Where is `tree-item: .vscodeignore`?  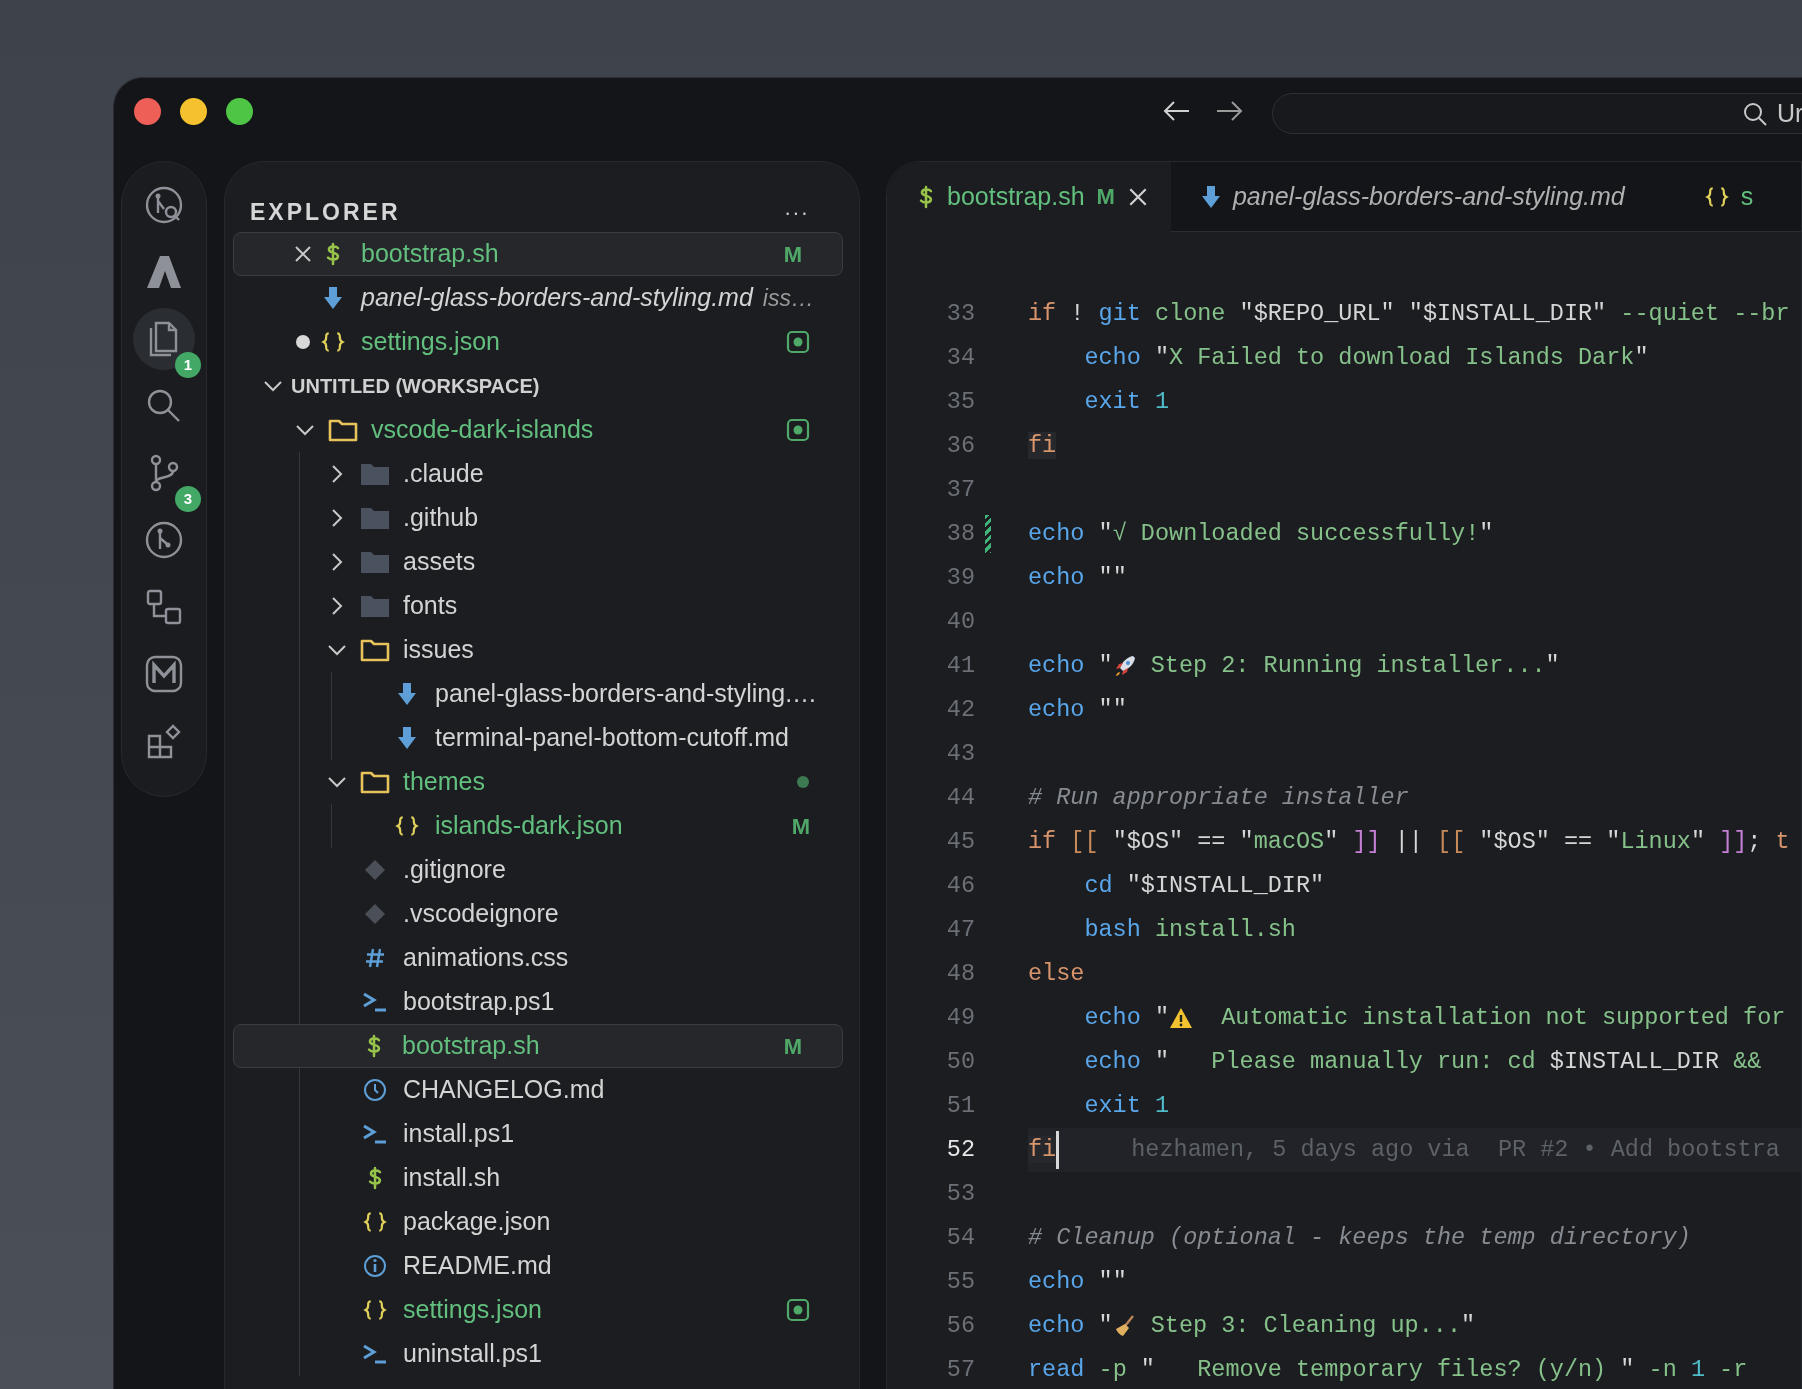 tree-item: .vscodeignore is located at coordinates (542, 914).